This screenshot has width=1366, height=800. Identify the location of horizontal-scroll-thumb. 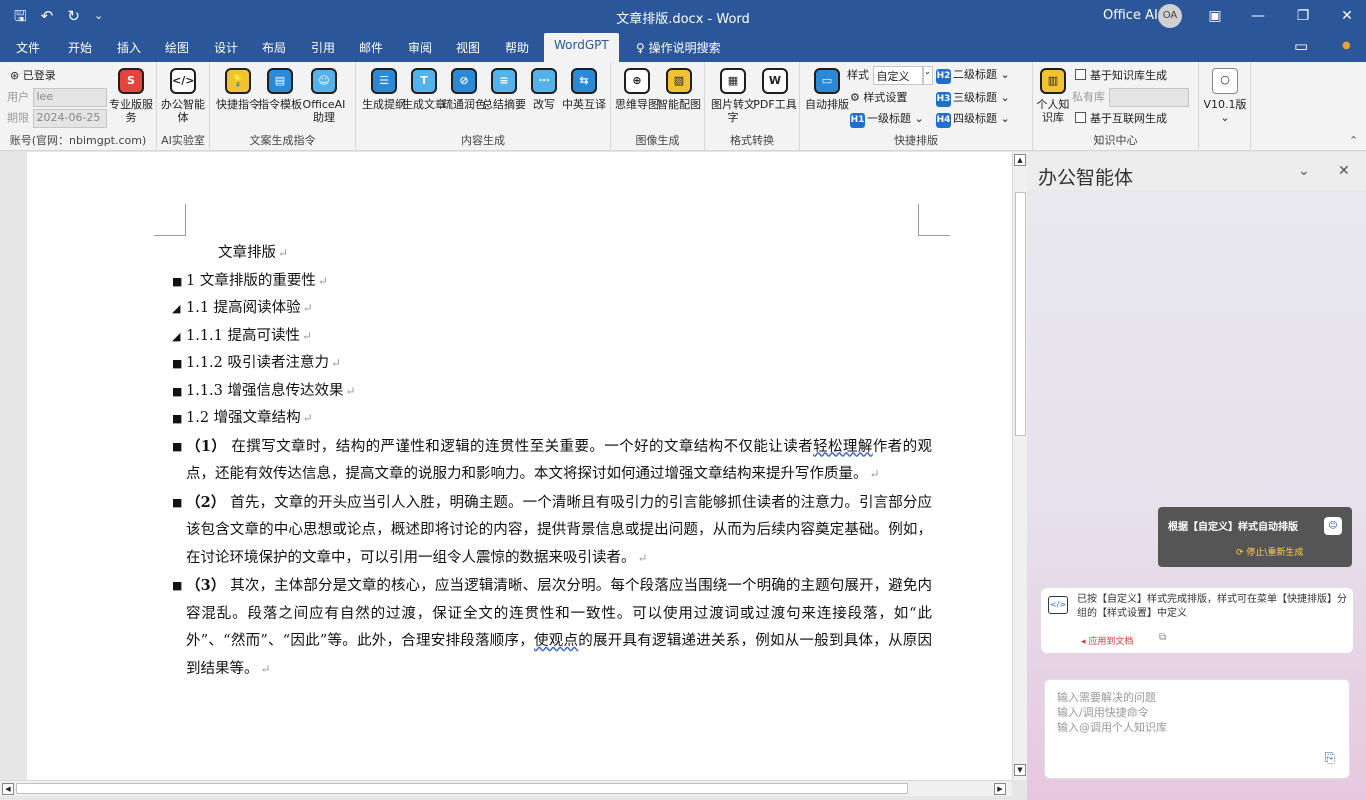
(462, 788).